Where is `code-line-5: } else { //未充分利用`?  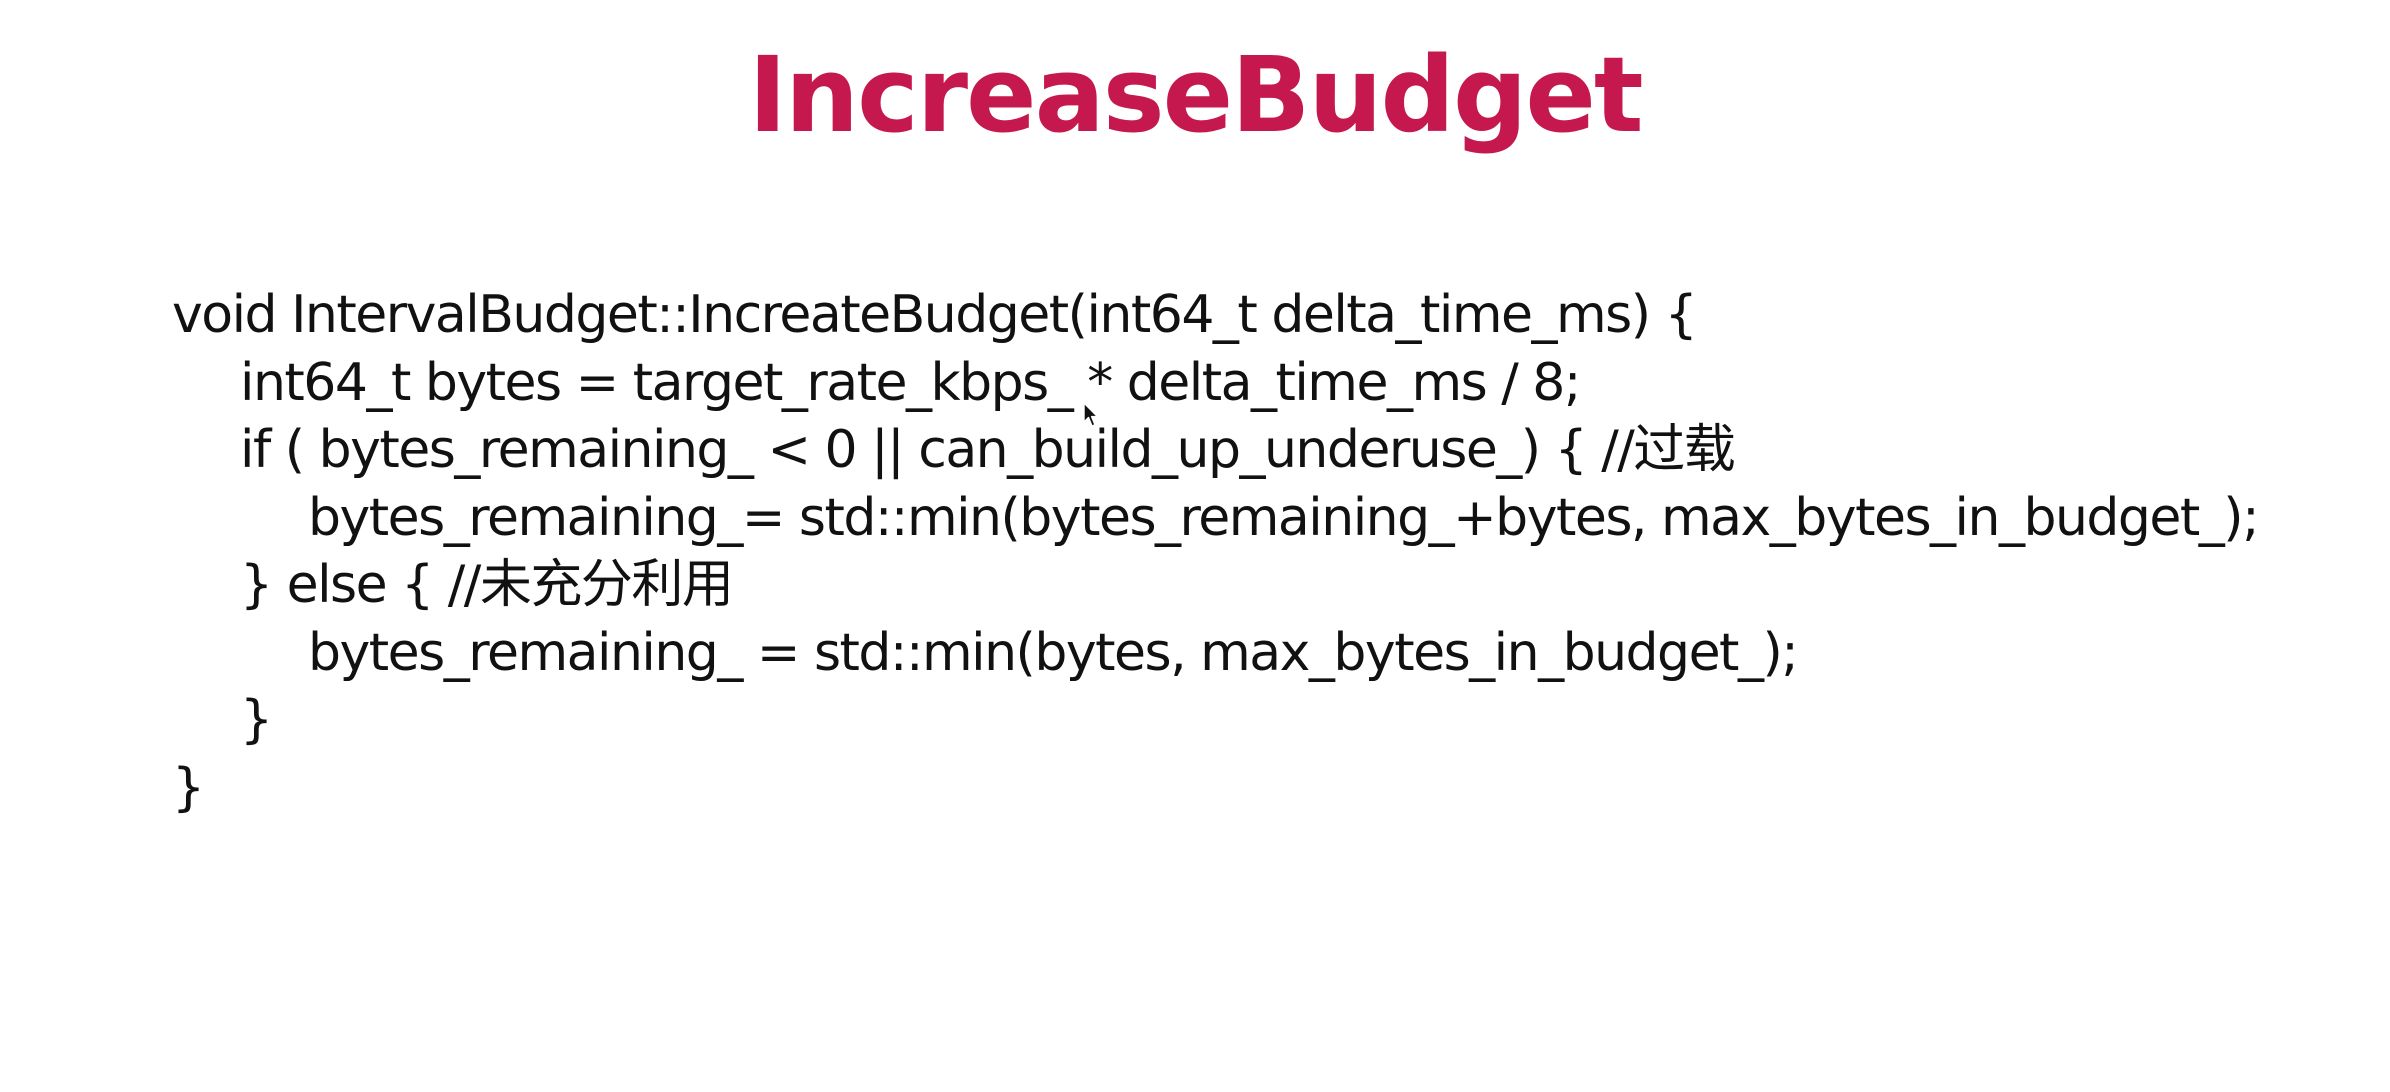
code-line-5: } else { //未充分利用 is located at coordinates (487, 585).